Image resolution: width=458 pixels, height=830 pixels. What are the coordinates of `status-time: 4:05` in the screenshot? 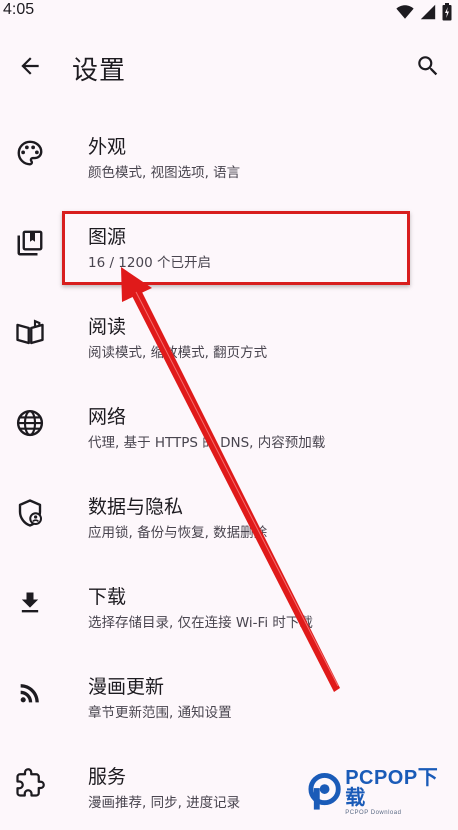 It's located at (19, 9).